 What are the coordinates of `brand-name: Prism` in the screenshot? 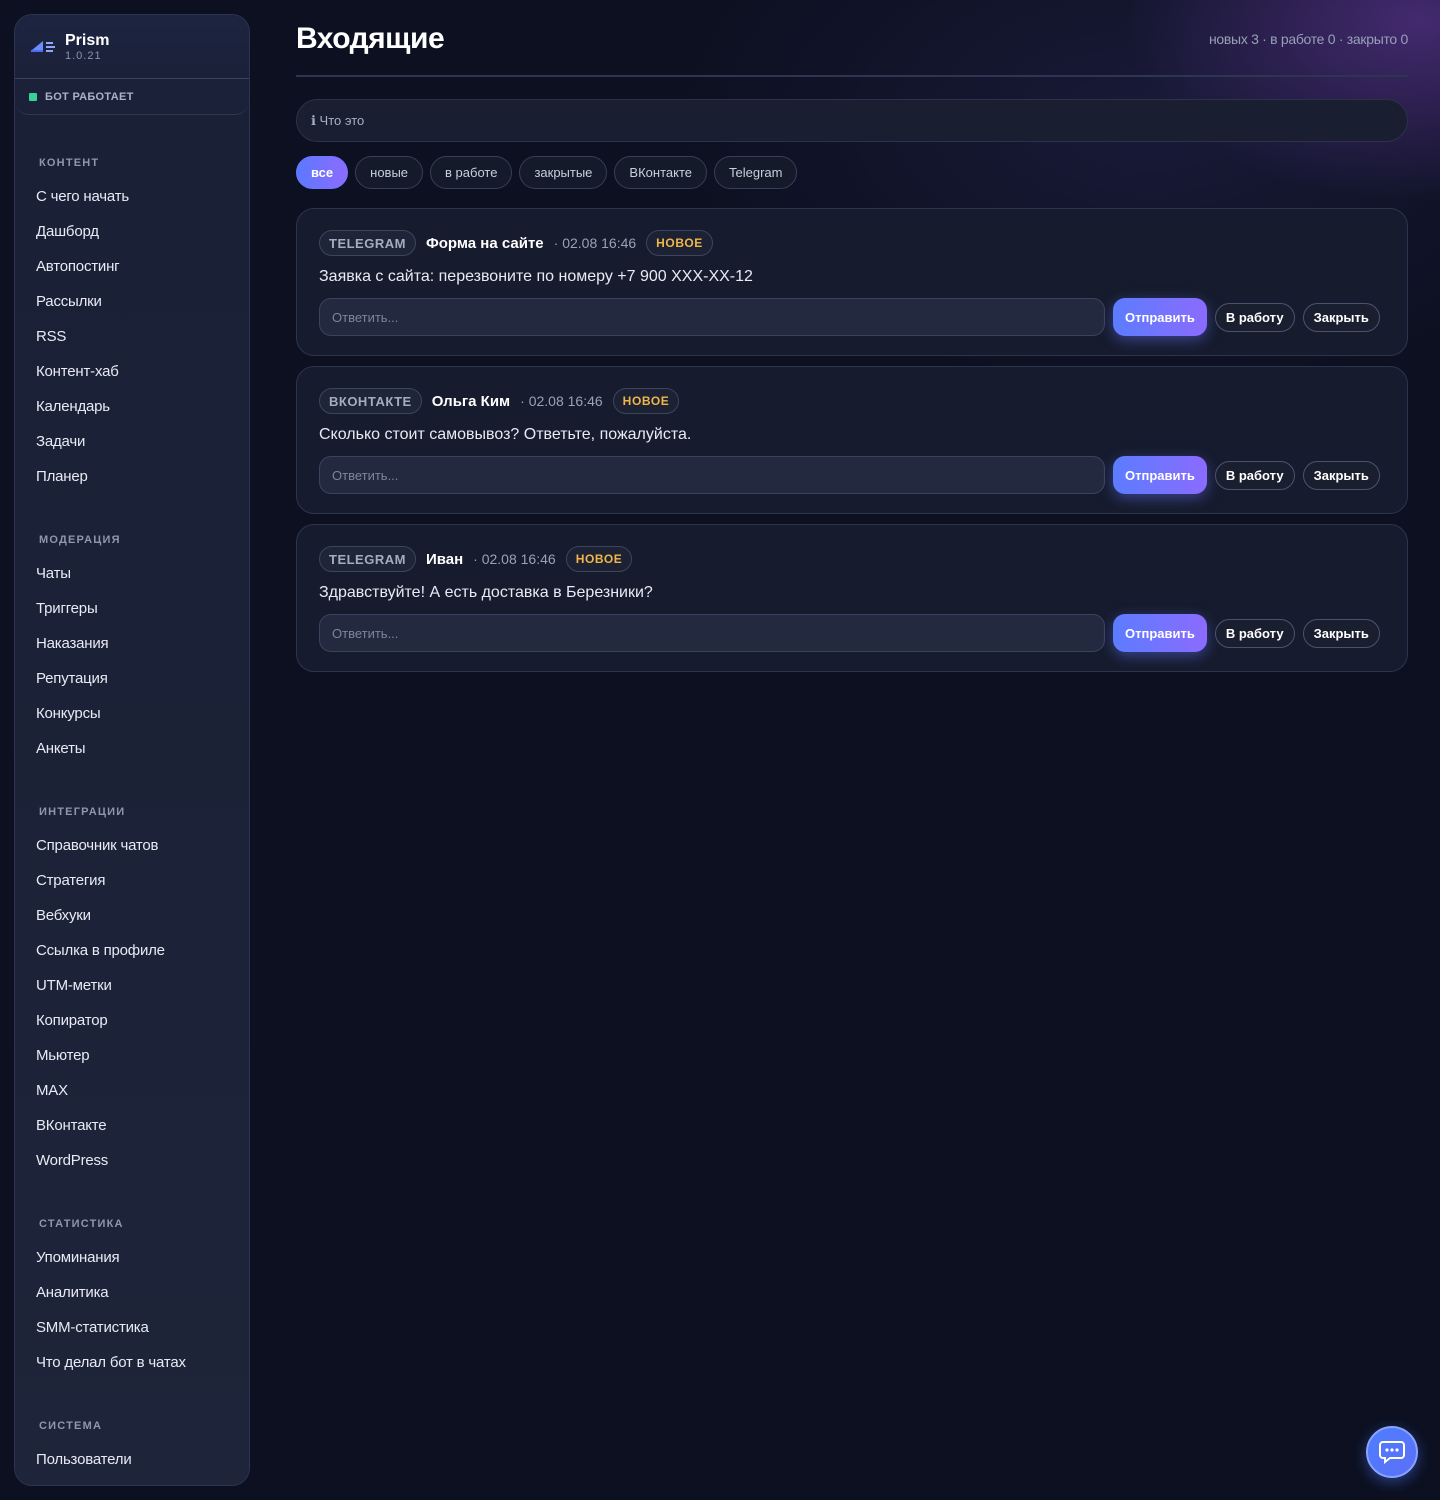 It's located at (87, 40).